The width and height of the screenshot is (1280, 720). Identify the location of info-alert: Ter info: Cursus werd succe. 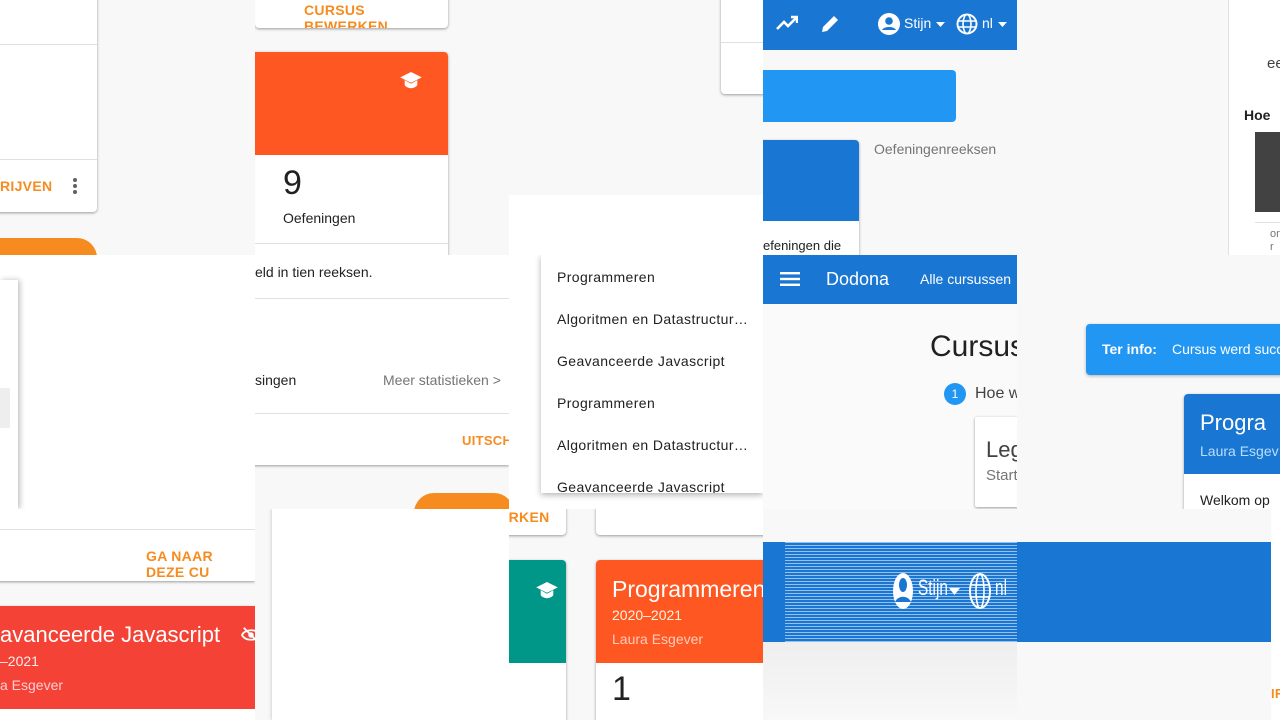
(1183, 349).